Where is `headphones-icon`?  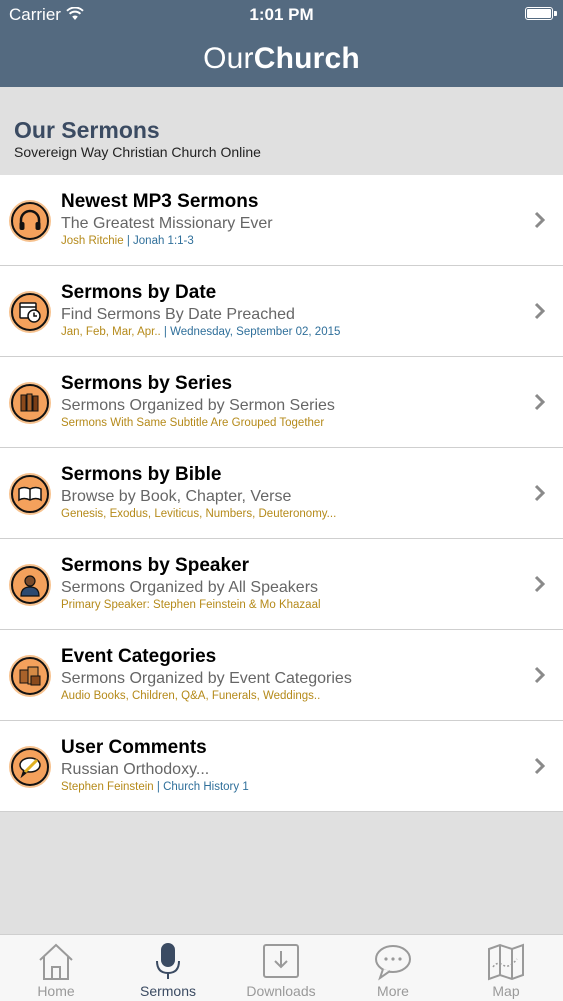 headphones-icon is located at coordinates (30, 221).